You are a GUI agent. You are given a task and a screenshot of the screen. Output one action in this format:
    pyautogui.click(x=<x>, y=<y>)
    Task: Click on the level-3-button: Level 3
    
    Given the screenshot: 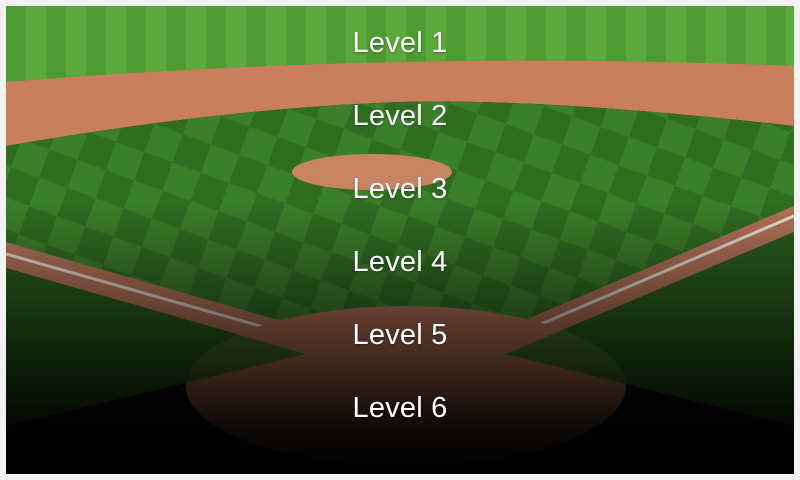 What is the action you would take?
    pyautogui.click(x=400, y=189)
    